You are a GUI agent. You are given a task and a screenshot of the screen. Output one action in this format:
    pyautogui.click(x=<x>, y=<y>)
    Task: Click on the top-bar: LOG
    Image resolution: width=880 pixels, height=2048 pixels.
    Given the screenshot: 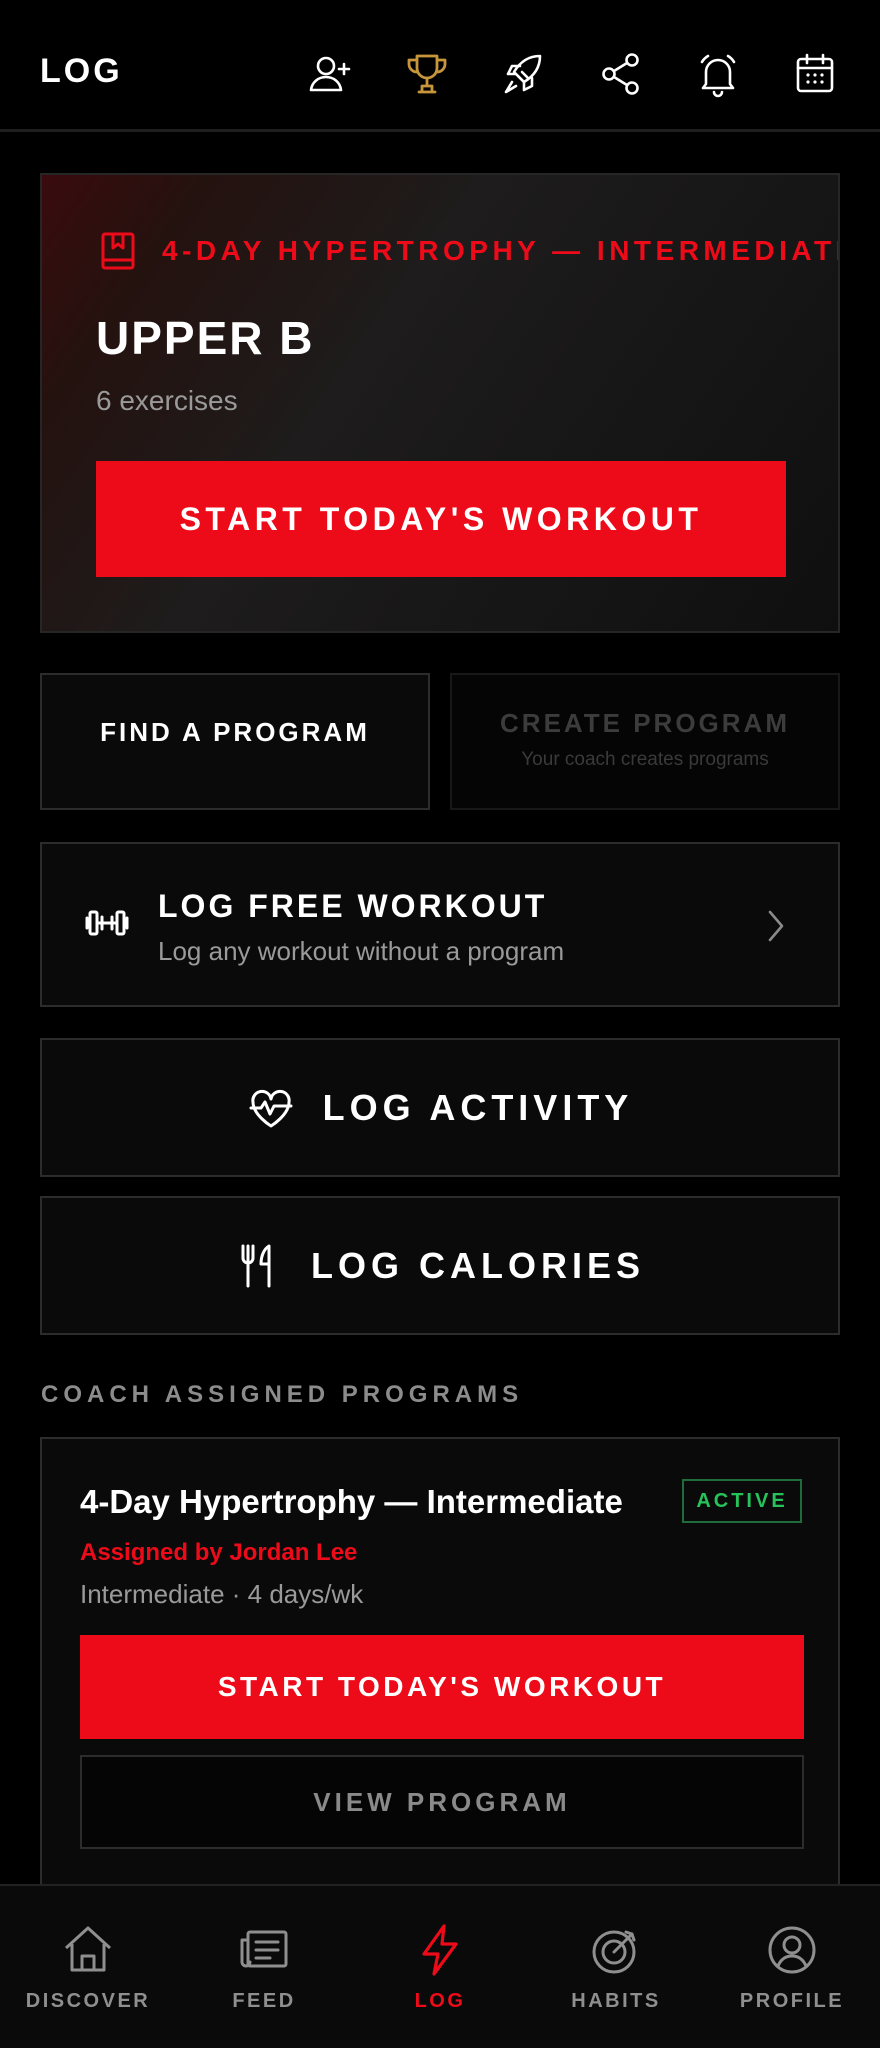 What is the action you would take?
    pyautogui.click(x=440, y=66)
    